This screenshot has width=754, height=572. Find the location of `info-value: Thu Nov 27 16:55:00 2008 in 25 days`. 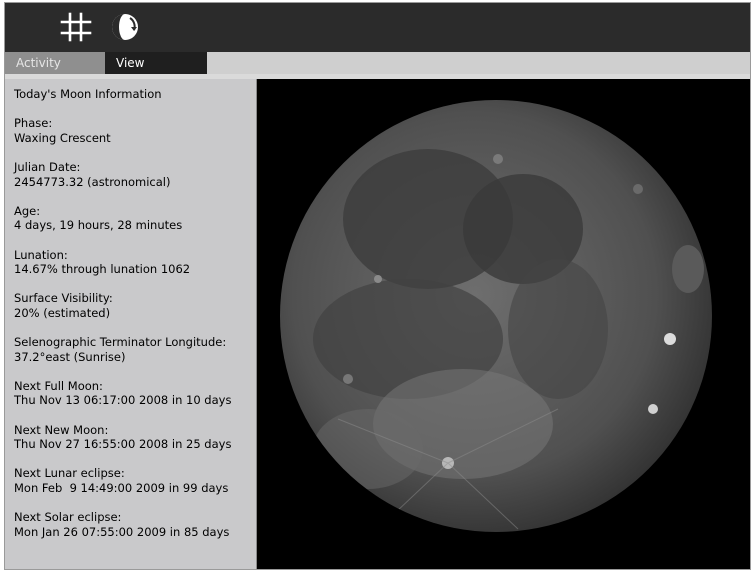

info-value: Thu Nov 27 16:55:00 2008 in 25 days is located at coordinates (123, 444).